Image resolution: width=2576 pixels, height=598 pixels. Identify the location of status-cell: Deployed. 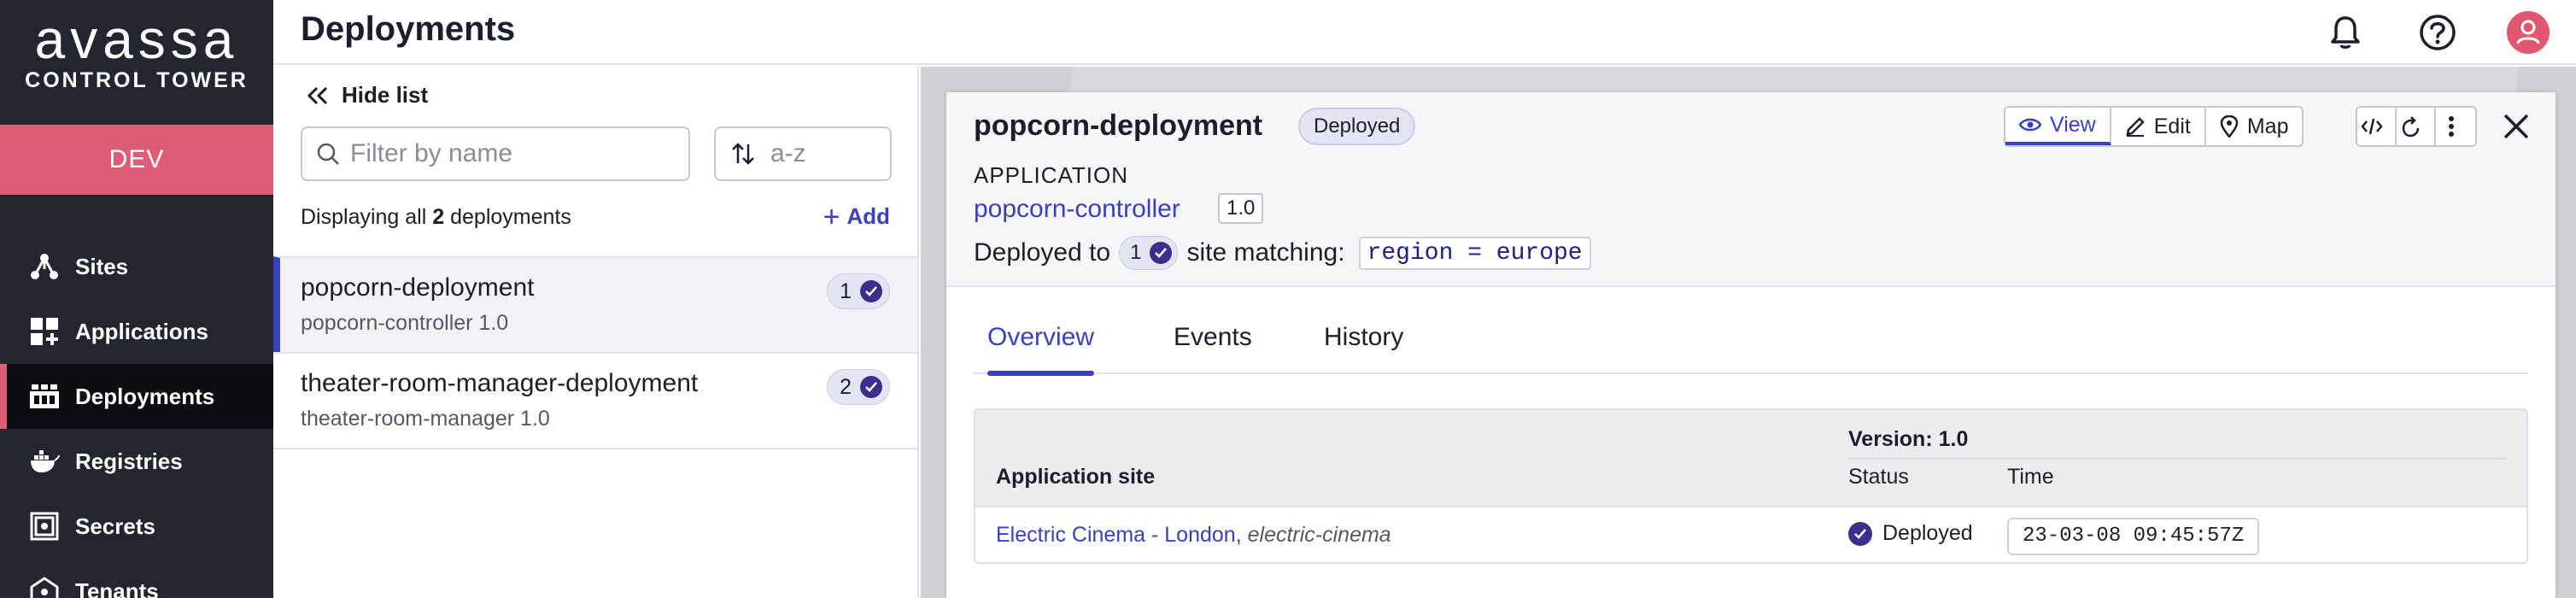
(1910, 534).